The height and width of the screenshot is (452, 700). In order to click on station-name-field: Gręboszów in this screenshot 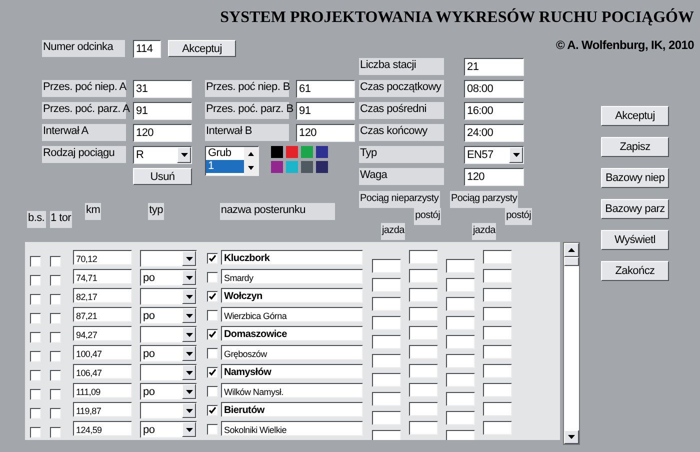, I will do `click(292, 352)`.